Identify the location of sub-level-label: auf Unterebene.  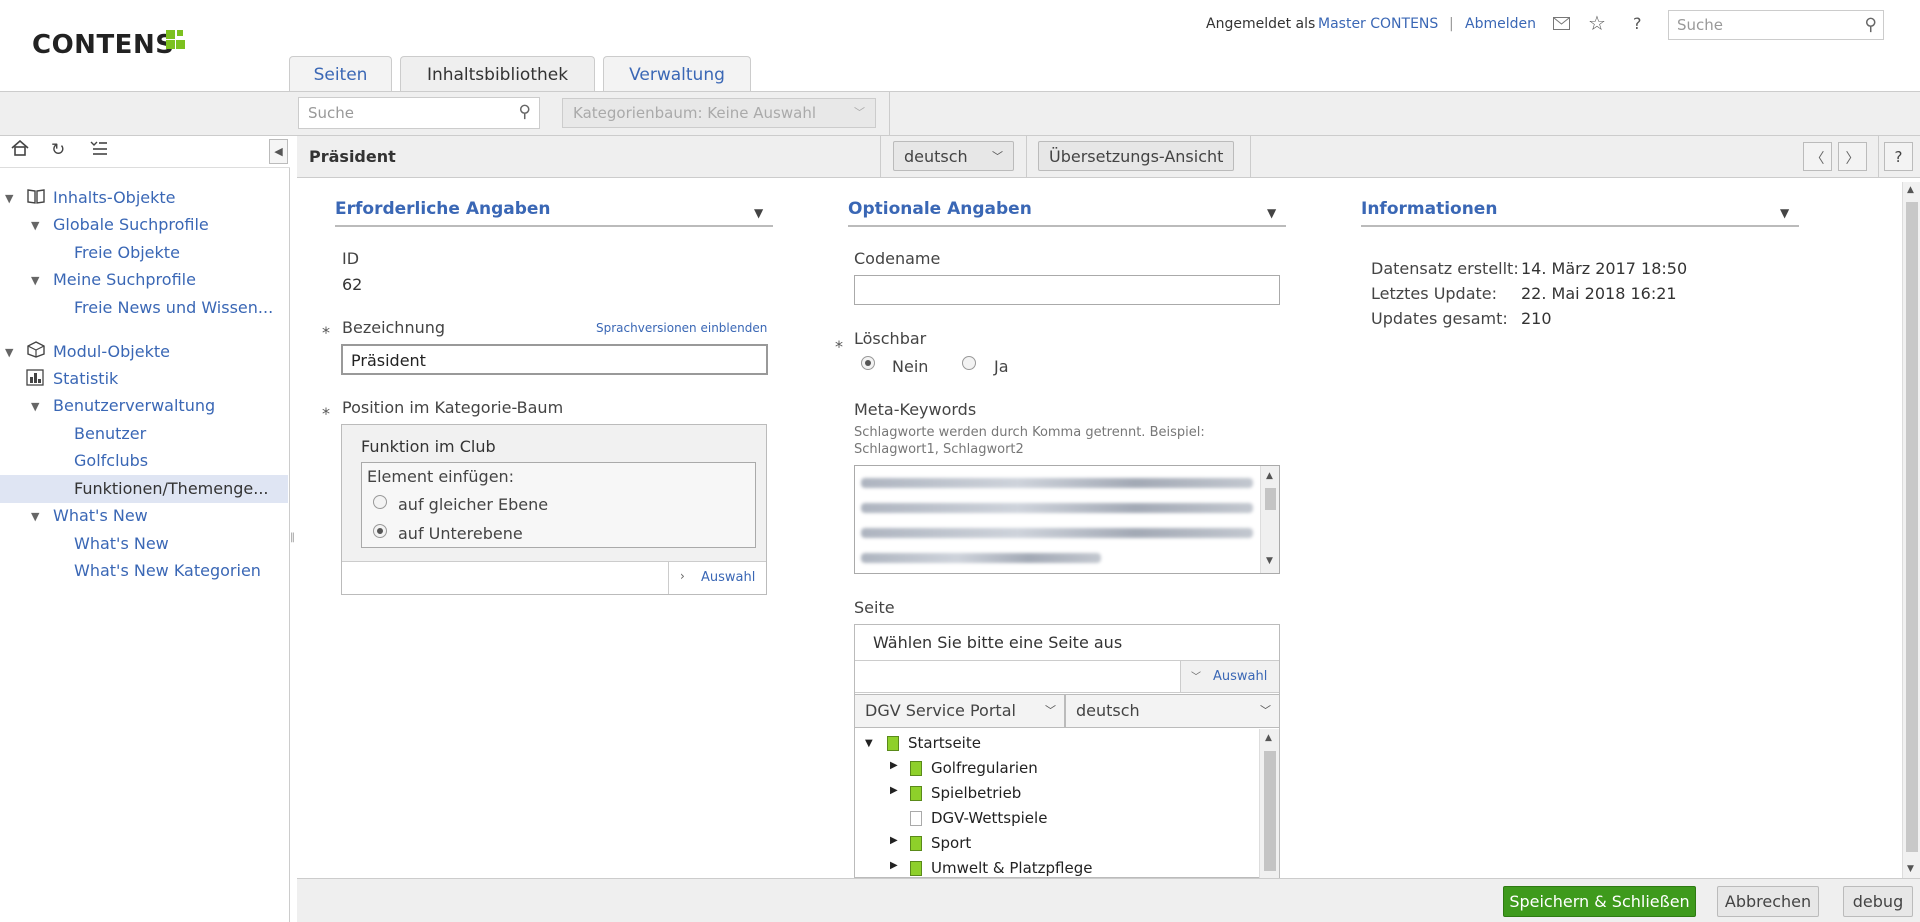
(460, 533).